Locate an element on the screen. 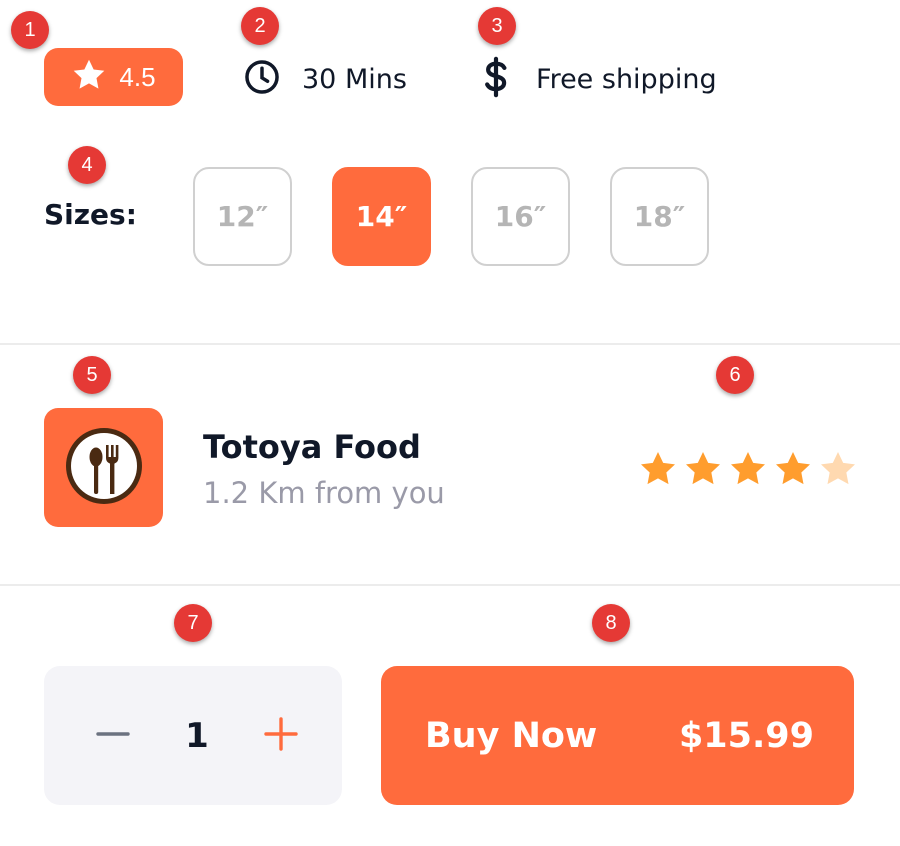  annotation-marker-5: 5 is located at coordinates (92, 375).